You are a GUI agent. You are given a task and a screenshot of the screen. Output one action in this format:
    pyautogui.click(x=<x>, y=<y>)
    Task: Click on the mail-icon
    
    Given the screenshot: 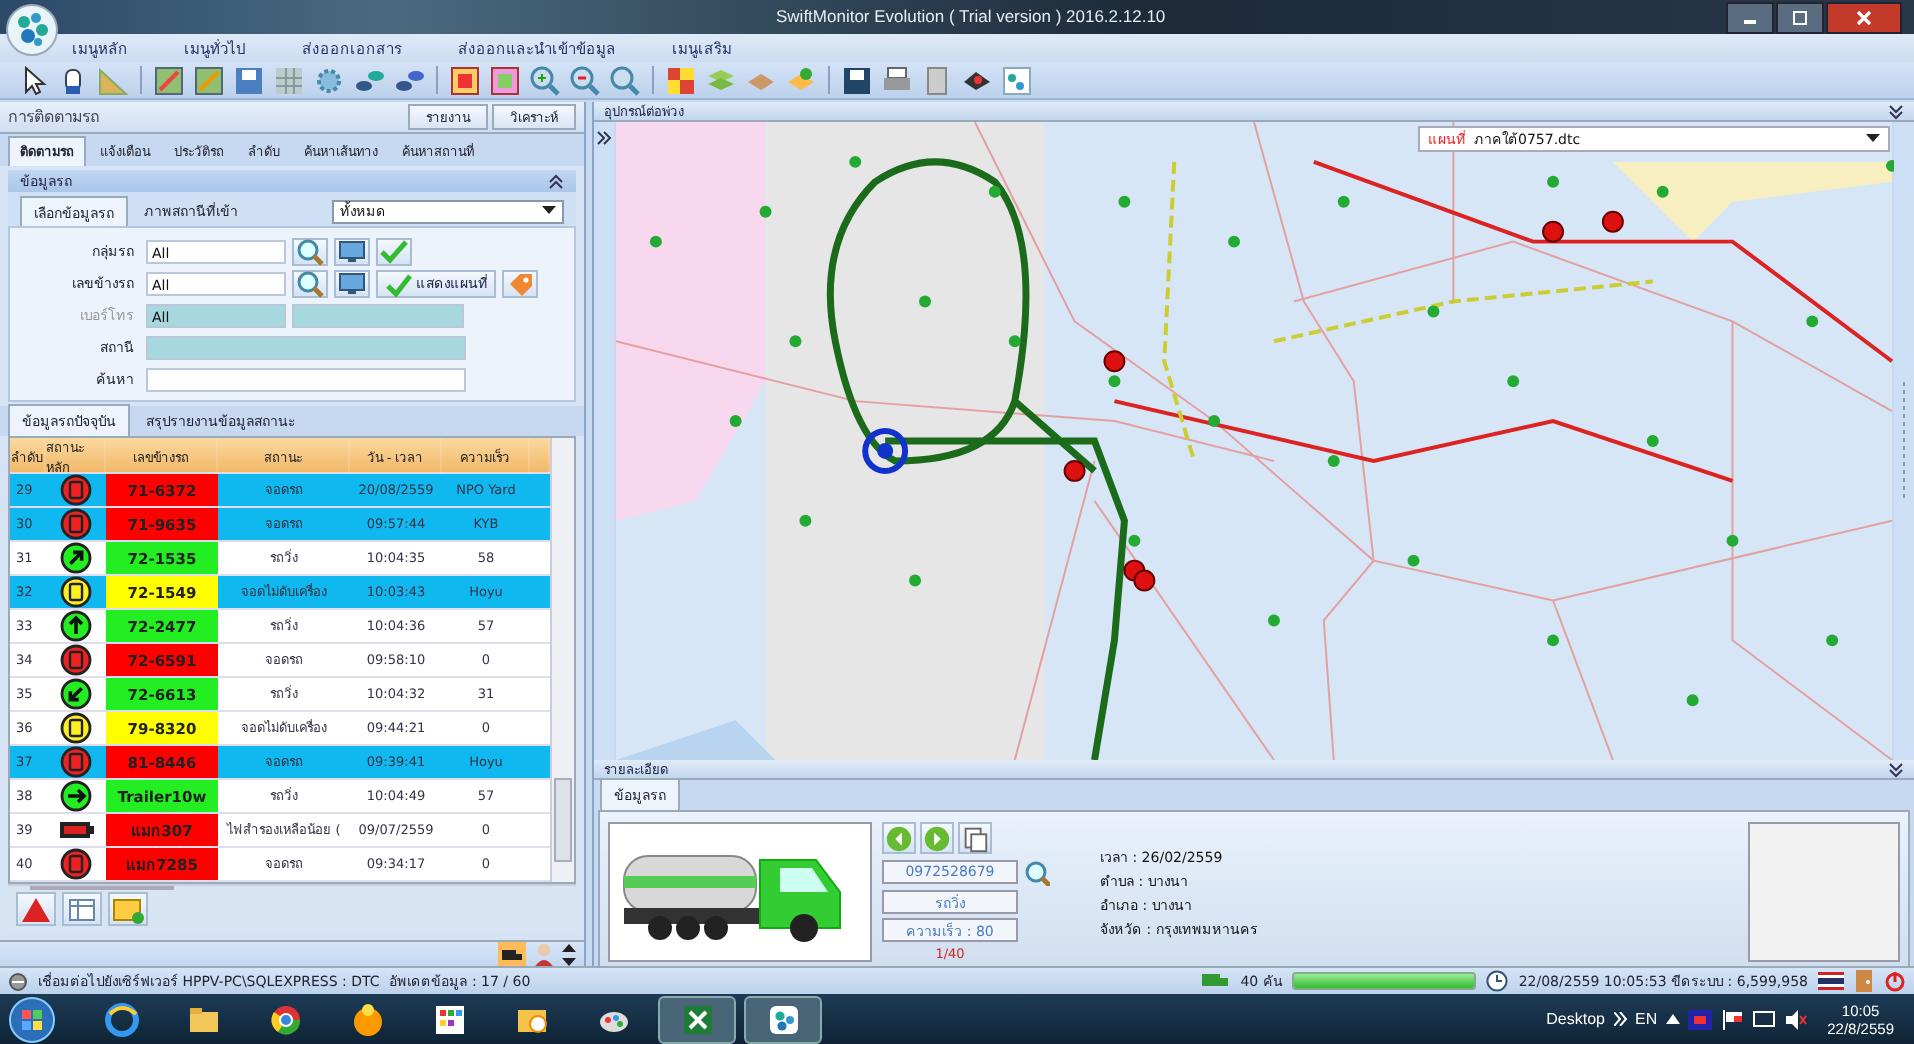 What is the action you would take?
    pyautogui.click(x=128, y=909)
    